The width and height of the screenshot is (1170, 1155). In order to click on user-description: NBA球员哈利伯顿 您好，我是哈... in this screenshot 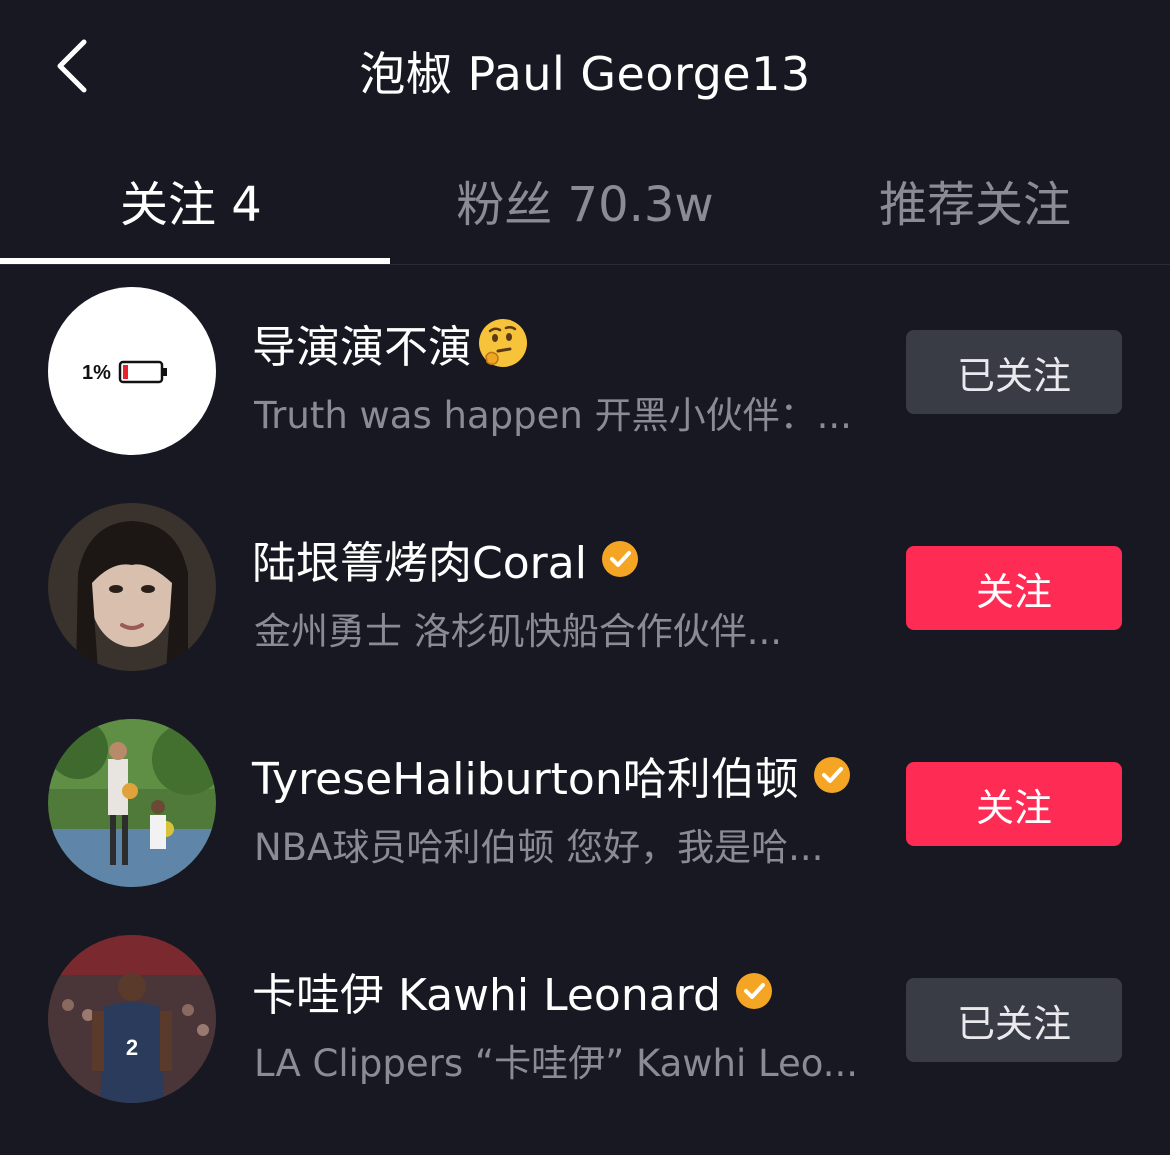, I will do `click(539, 847)`.